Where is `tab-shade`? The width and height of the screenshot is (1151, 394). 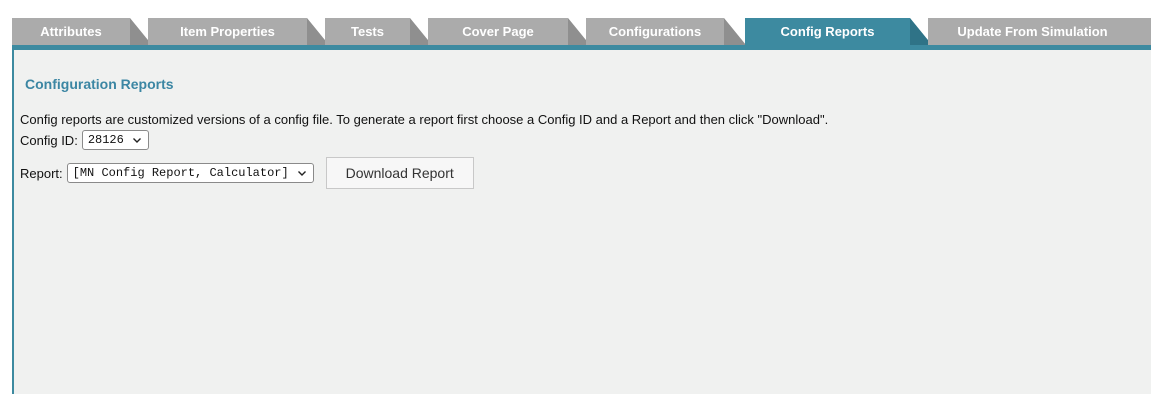
tab-shade is located at coordinates (735, 31).